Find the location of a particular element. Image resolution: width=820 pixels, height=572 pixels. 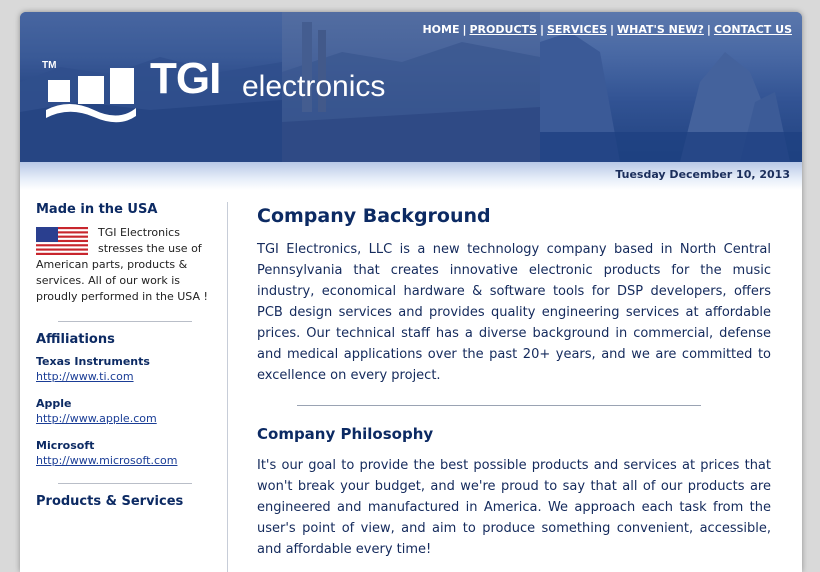

nav-services: SERVICES is located at coordinates (577, 29).